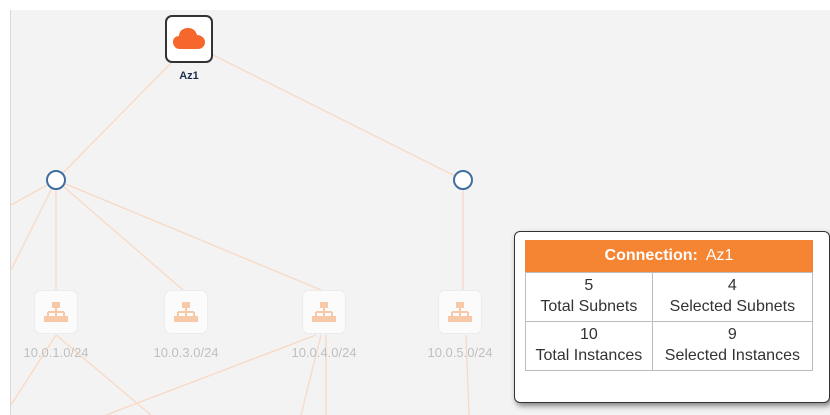 The height and width of the screenshot is (415, 830). Describe the element at coordinates (463, 180) in the screenshot. I see `vpc-node-right` at that location.